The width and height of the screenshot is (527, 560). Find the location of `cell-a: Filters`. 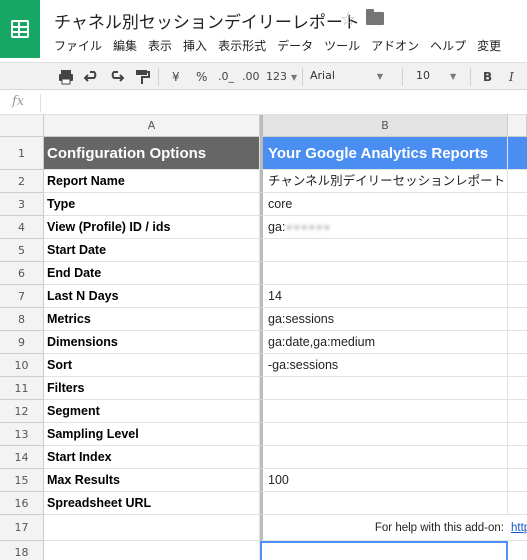

cell-a: Filters is located at coordinates (152, 388).